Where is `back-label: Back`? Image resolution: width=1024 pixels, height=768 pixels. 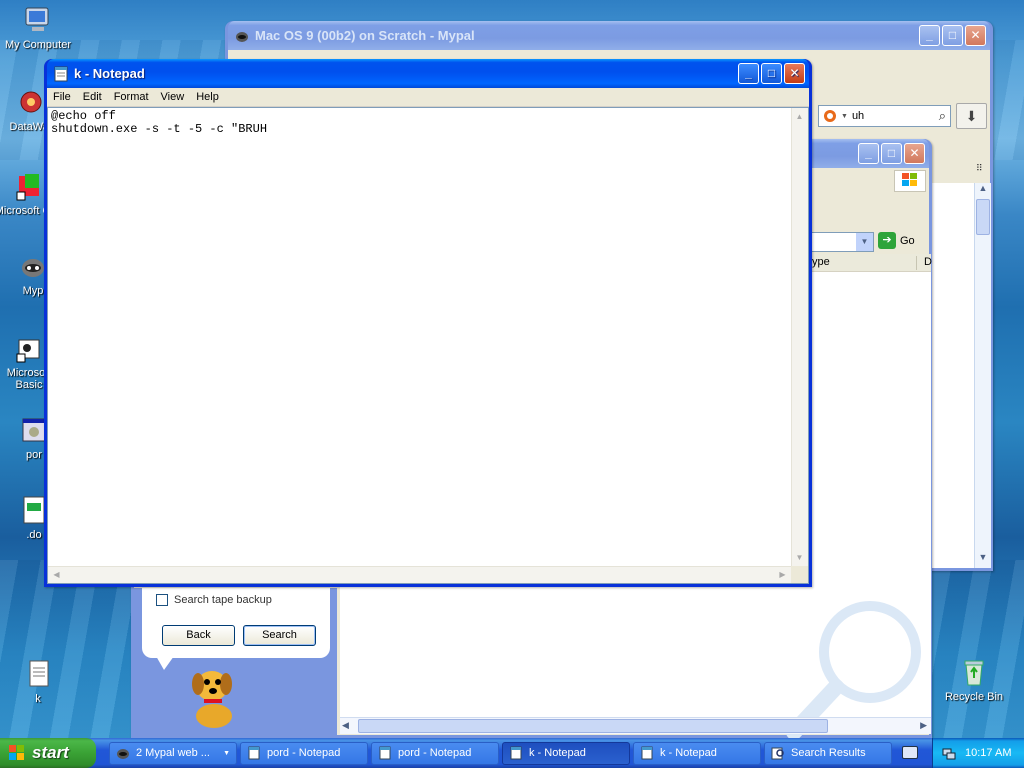 back-label: Back is located at coordinates (198, 635).